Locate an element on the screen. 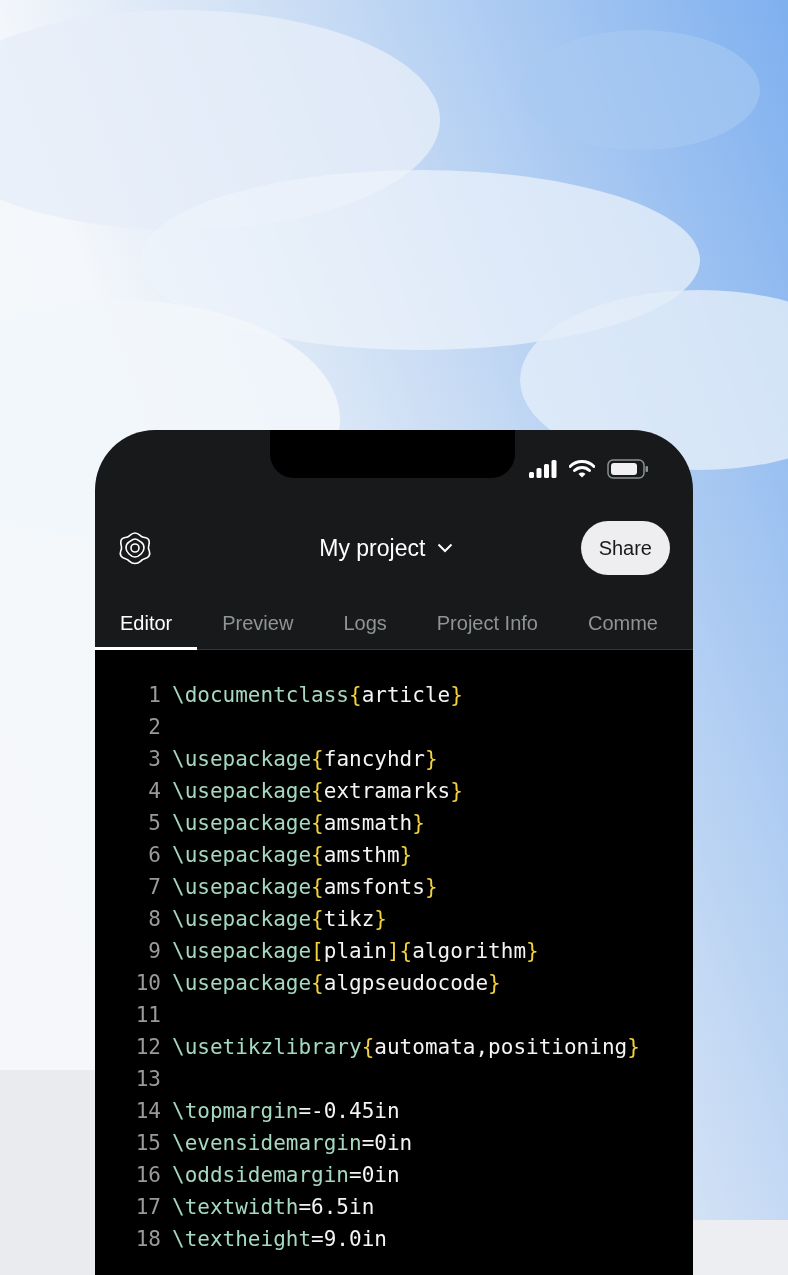  code-line: \usetikzlibrary{automata,positioning} is located at coordinates (406, 1048).